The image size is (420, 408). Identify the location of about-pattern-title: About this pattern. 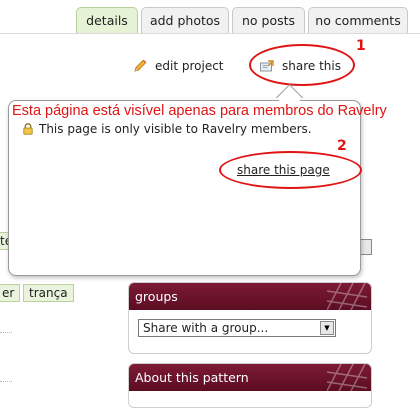
(192, 377).